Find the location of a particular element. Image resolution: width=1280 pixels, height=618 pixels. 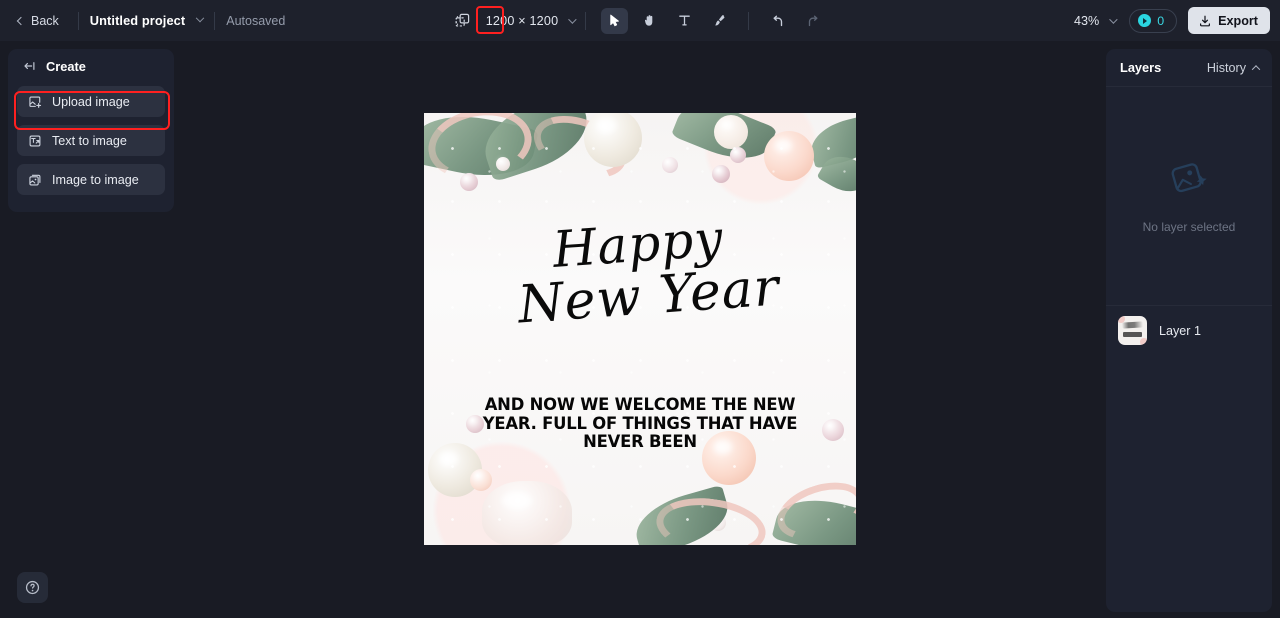

upload-image-button: Upload image is located at coordinates (91, 101).